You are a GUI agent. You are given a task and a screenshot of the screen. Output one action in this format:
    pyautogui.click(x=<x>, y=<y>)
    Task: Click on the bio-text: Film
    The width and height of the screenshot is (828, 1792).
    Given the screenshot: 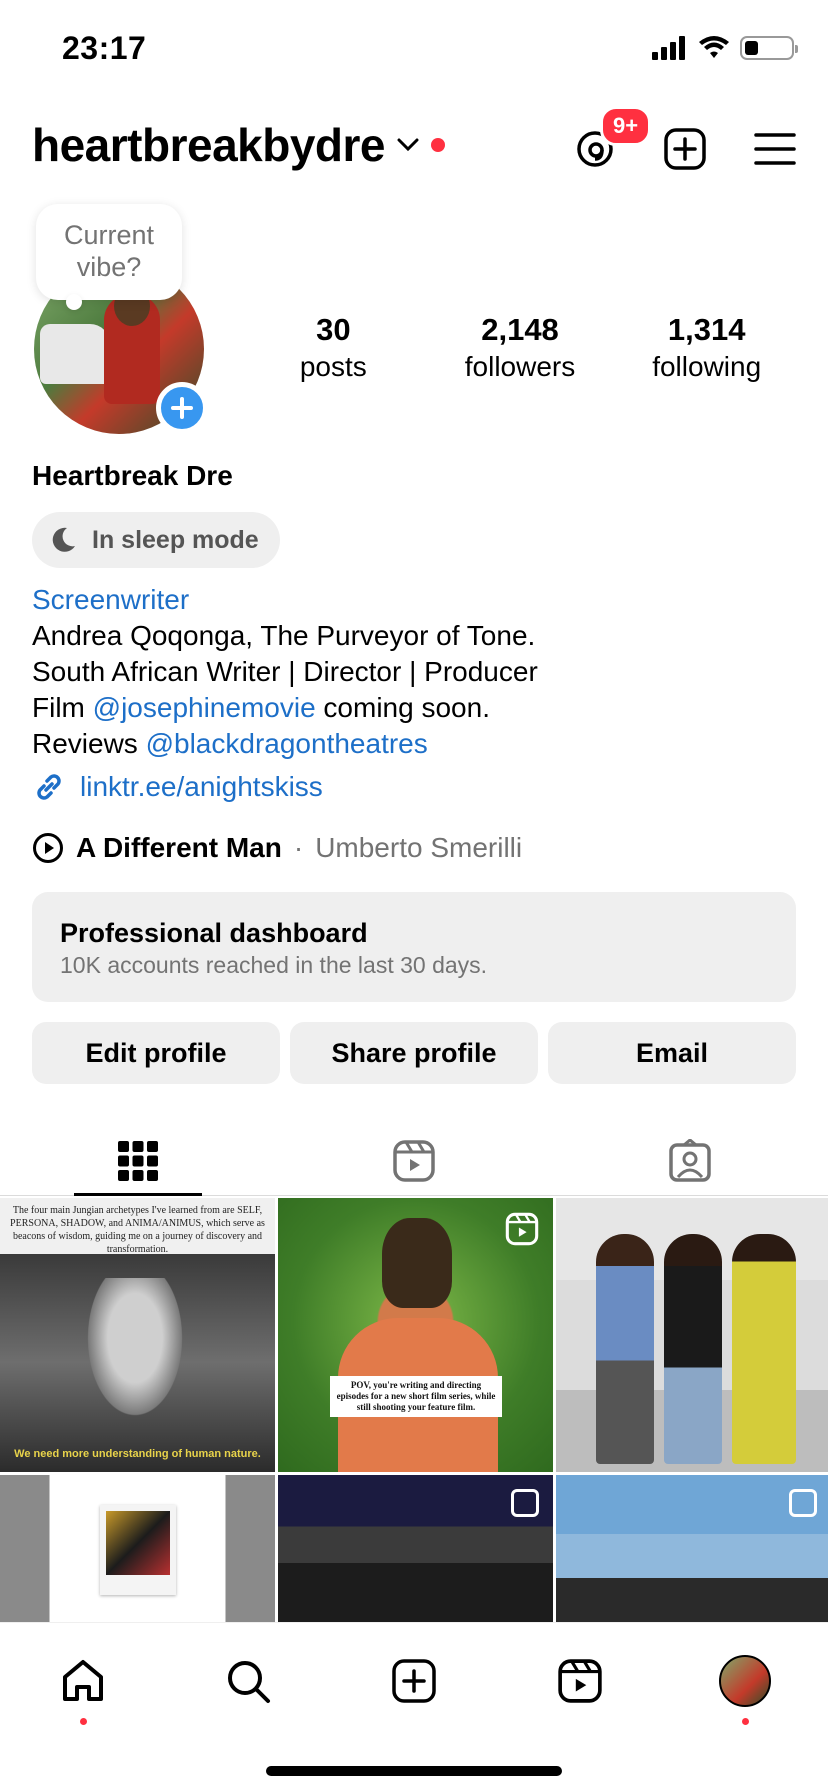 What is the action you would take?
    pyautogui.click(x=62, y=707)
    